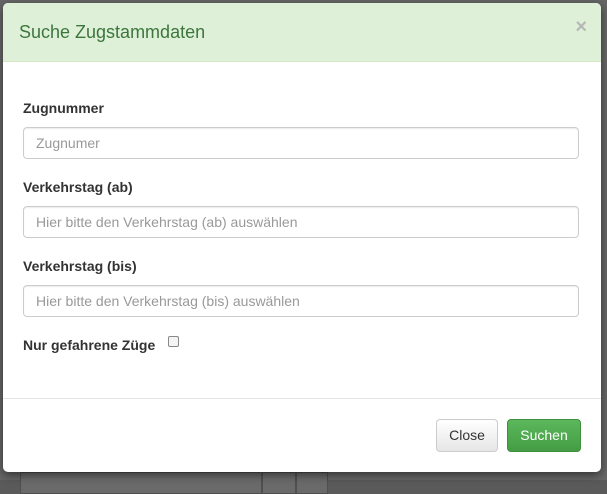  What do you see at coordinates (544, 435) in the screenshot?
I see `search-button: Suchen` at bounding box center [544, 435].